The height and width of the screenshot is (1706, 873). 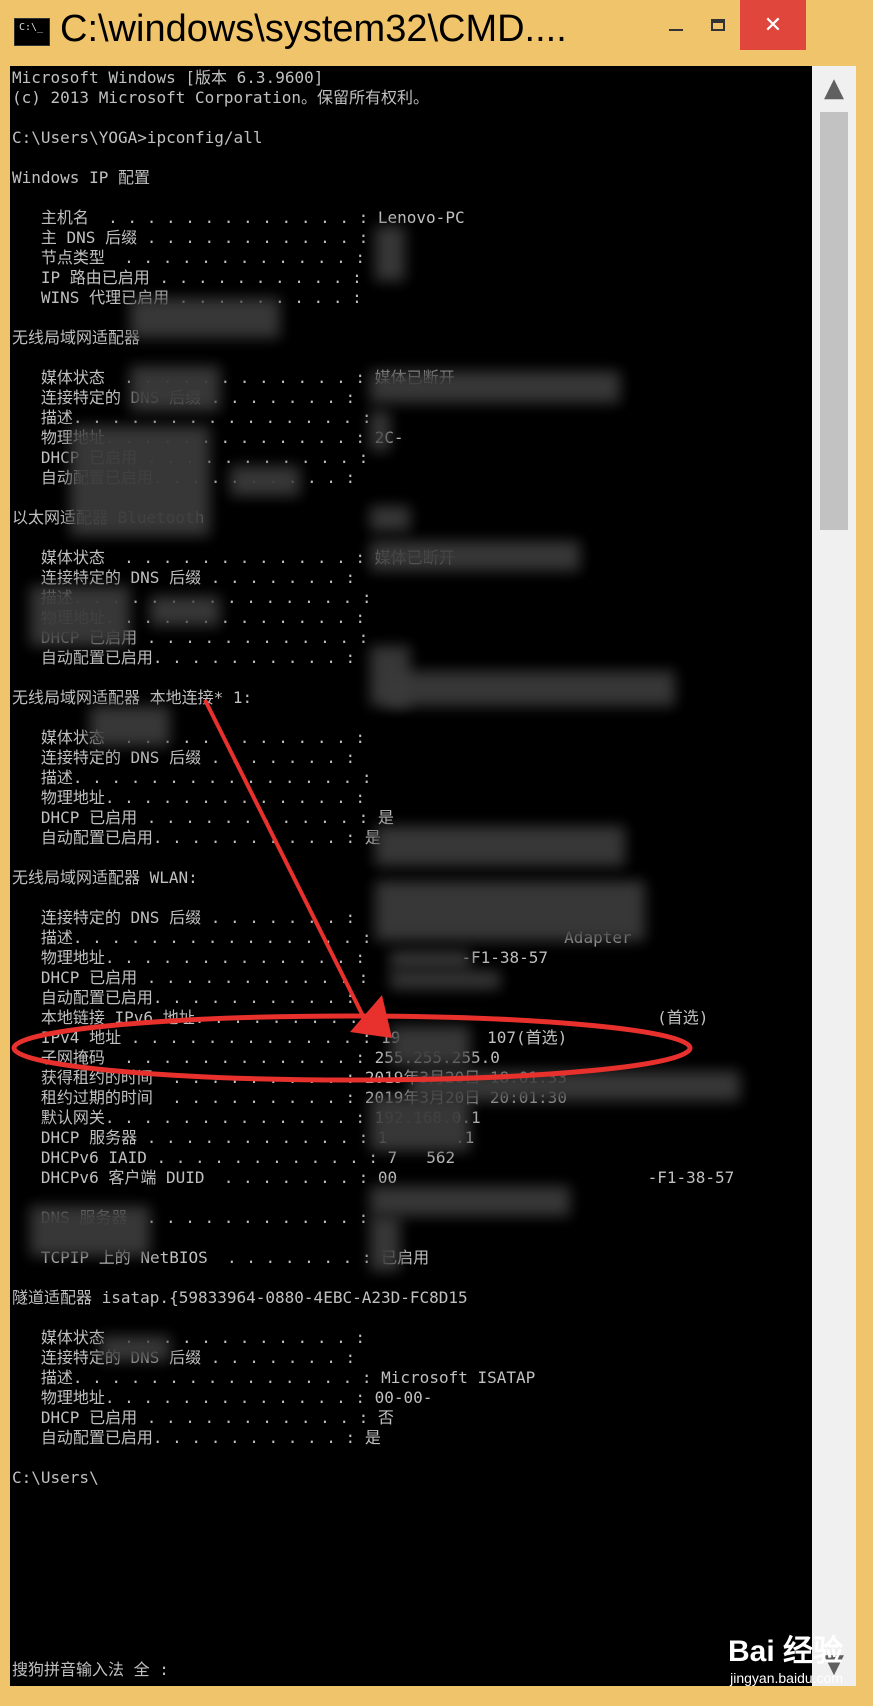 I want to click on ime-status: 搜狗拼音输入法 全 :, so click(x=90, y=1669).